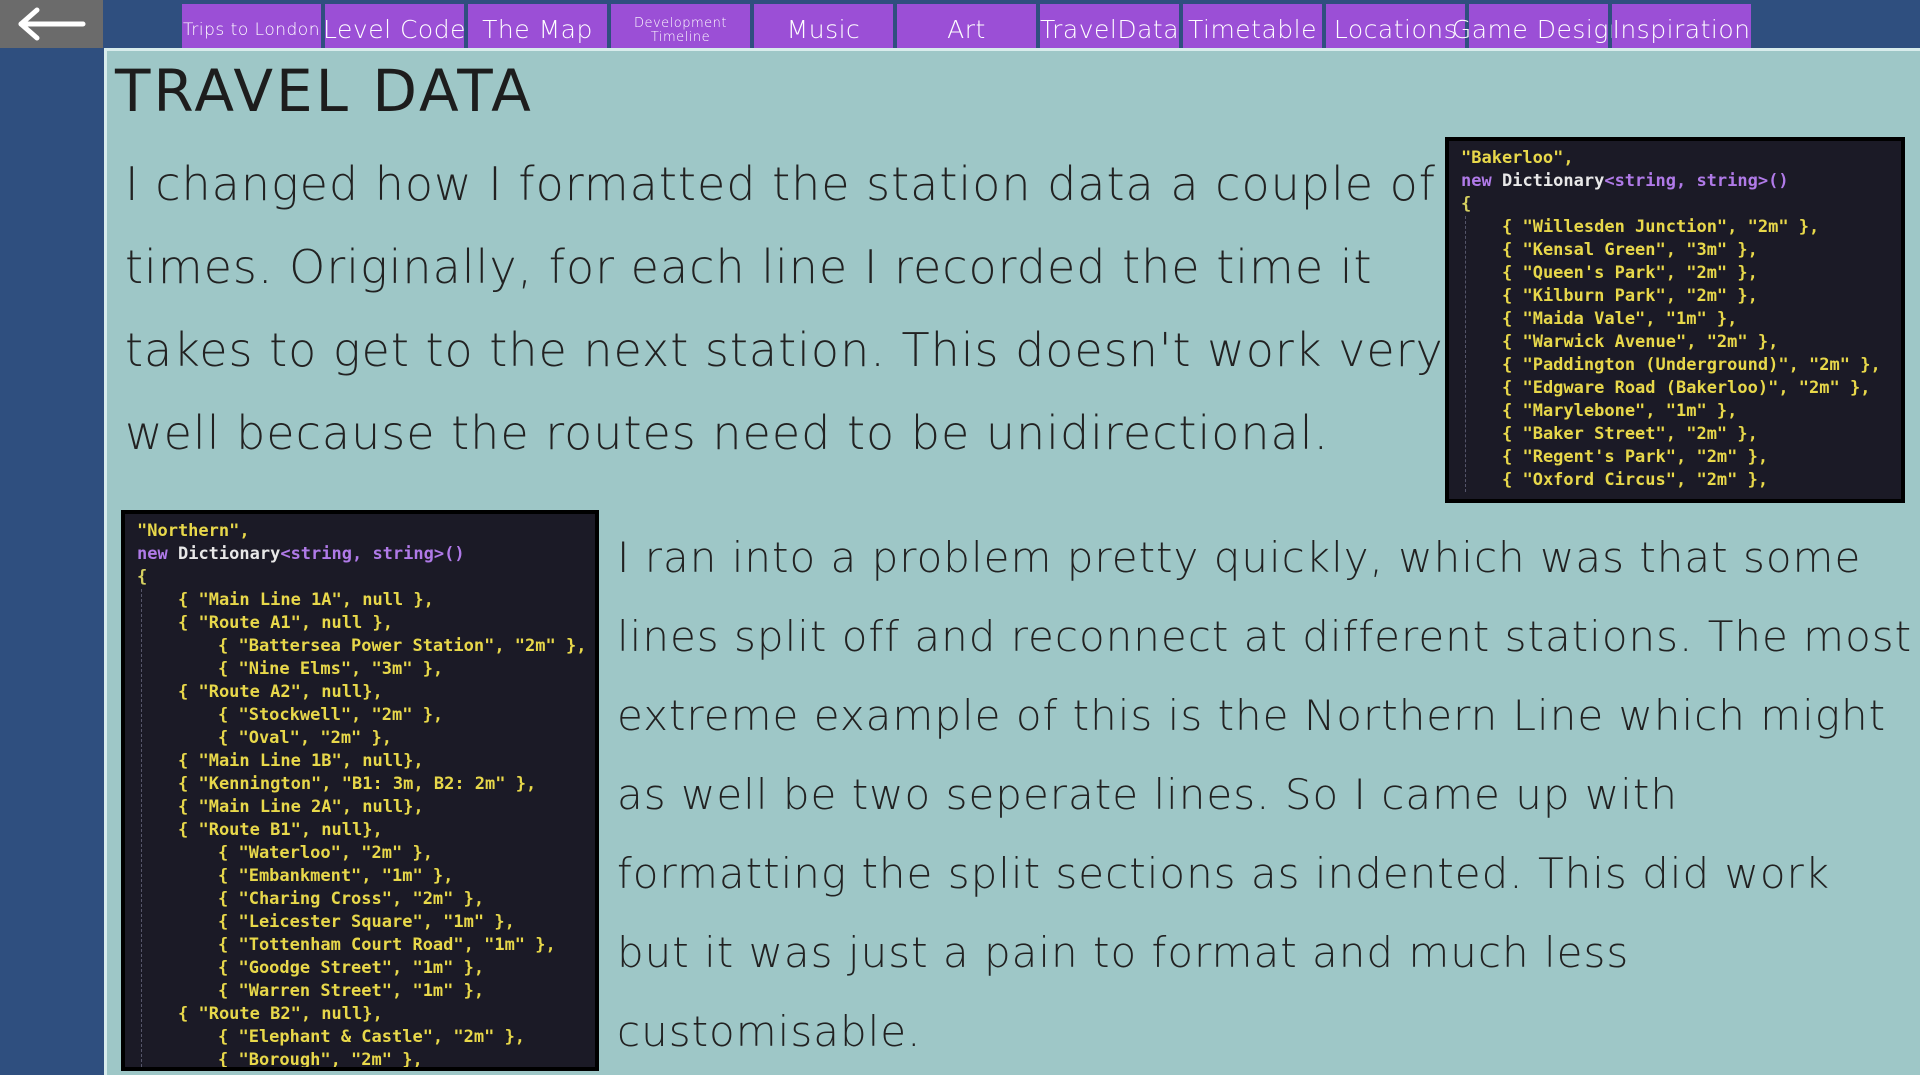 The width and height of the screenshot is (1920, 1075). What do you see at coordinates (280, 692) in the screenshot?
I see `code-entry: { "Route A2", null},` at bounding box center [280, 692].